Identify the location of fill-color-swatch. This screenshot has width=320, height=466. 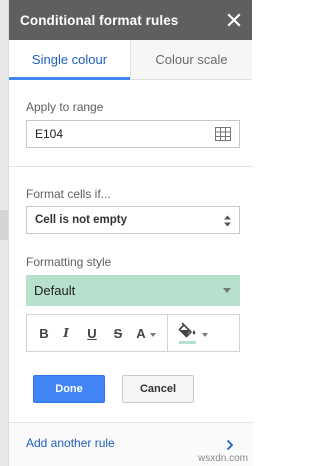
(187, 342).